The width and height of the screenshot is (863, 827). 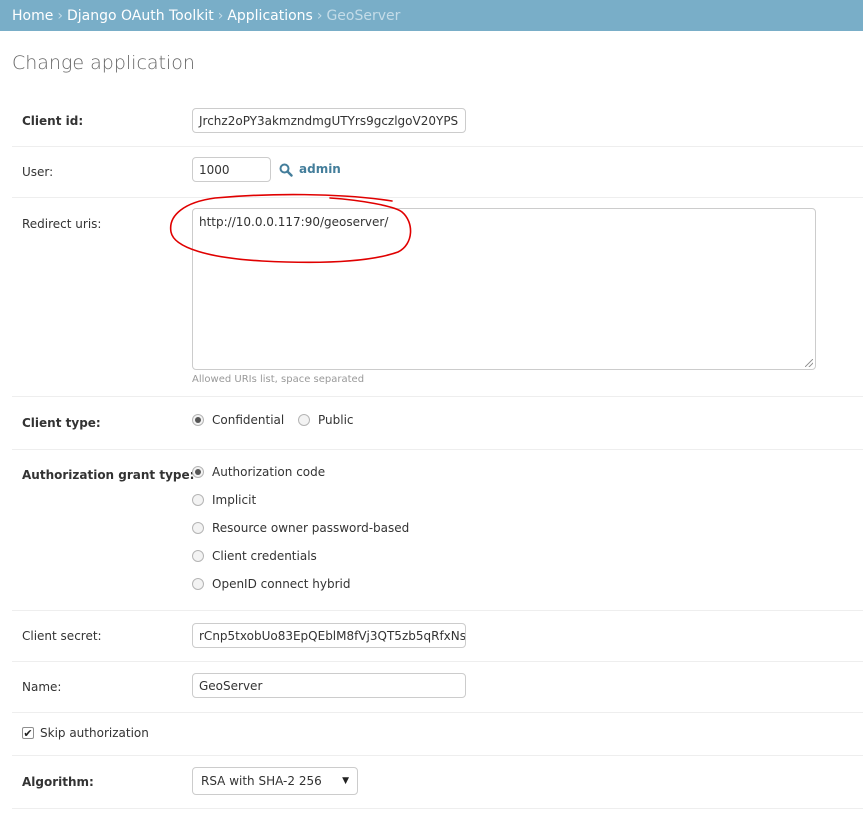 I want to click on resize-handle-icon, so click(x=809, y=363).